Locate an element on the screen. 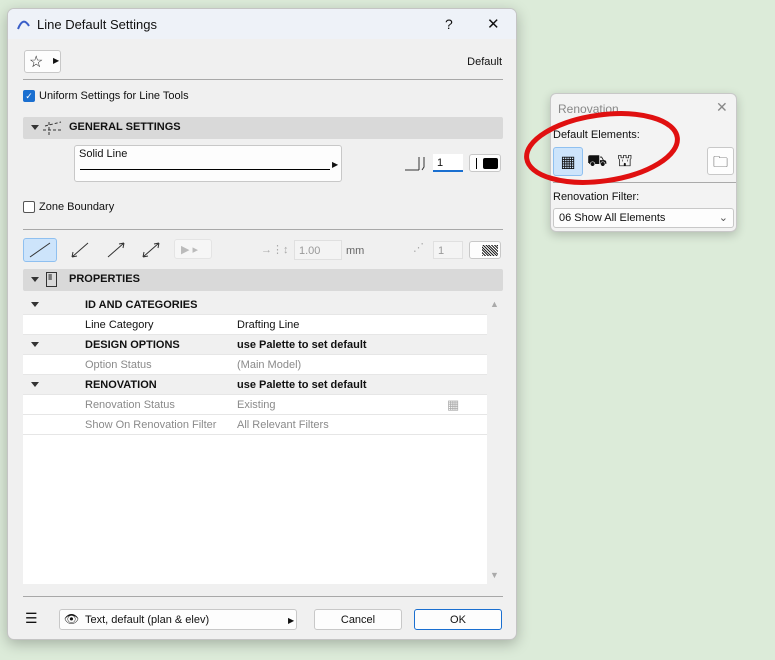 Image resolution: width=775 pixels, height=660 pixels. line-preview is located at coordinates (205, 169).